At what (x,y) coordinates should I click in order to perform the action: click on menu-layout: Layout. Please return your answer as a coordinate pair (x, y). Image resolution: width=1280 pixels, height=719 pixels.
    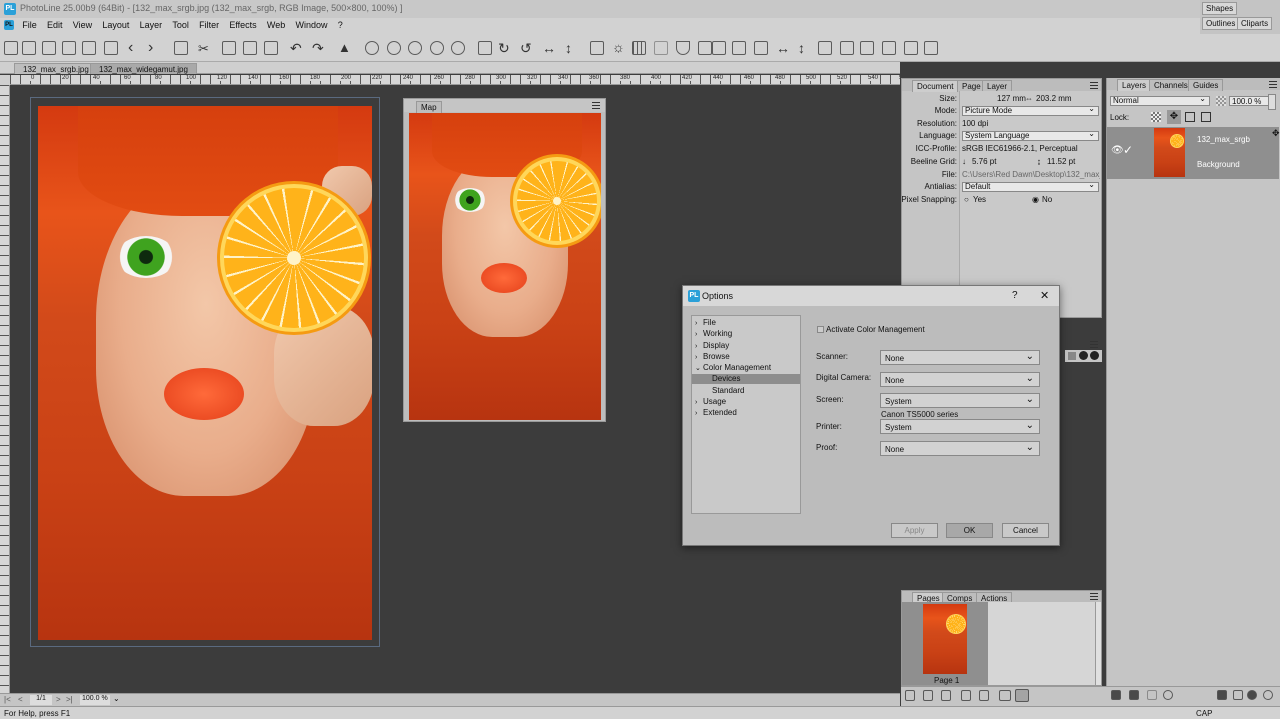
    Looking at the image, I should click on (115, 24).